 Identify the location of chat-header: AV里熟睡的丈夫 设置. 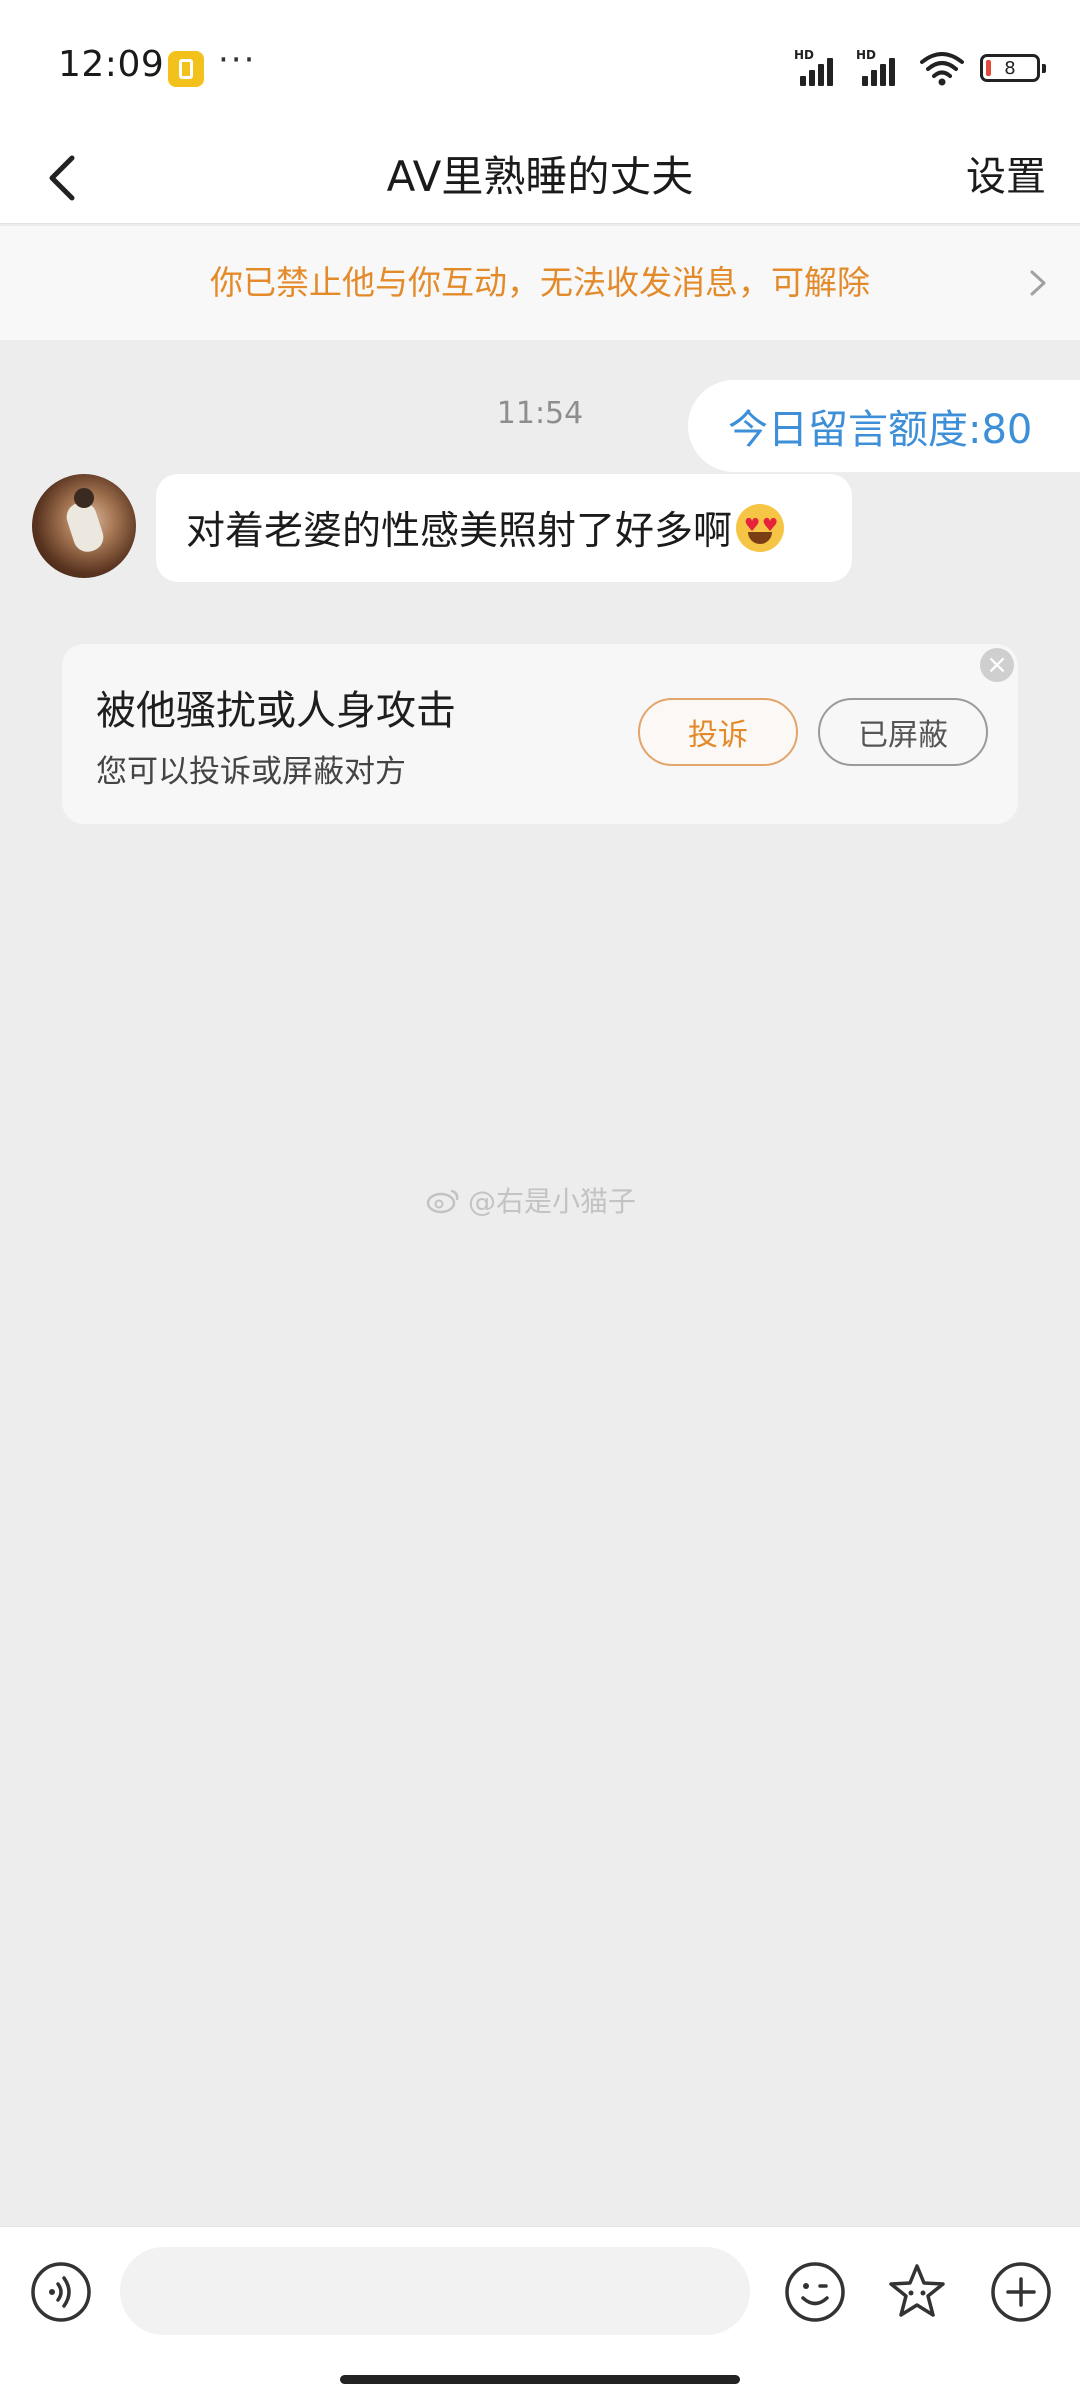
(540, 177).